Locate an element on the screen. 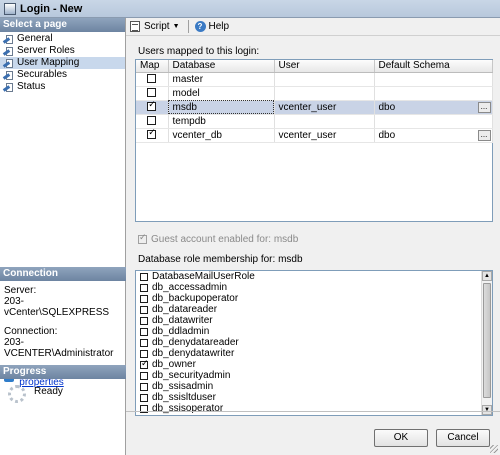 The width and height of the screenshot is (500, 455). table-row: master is located at coordinates (314, 79).